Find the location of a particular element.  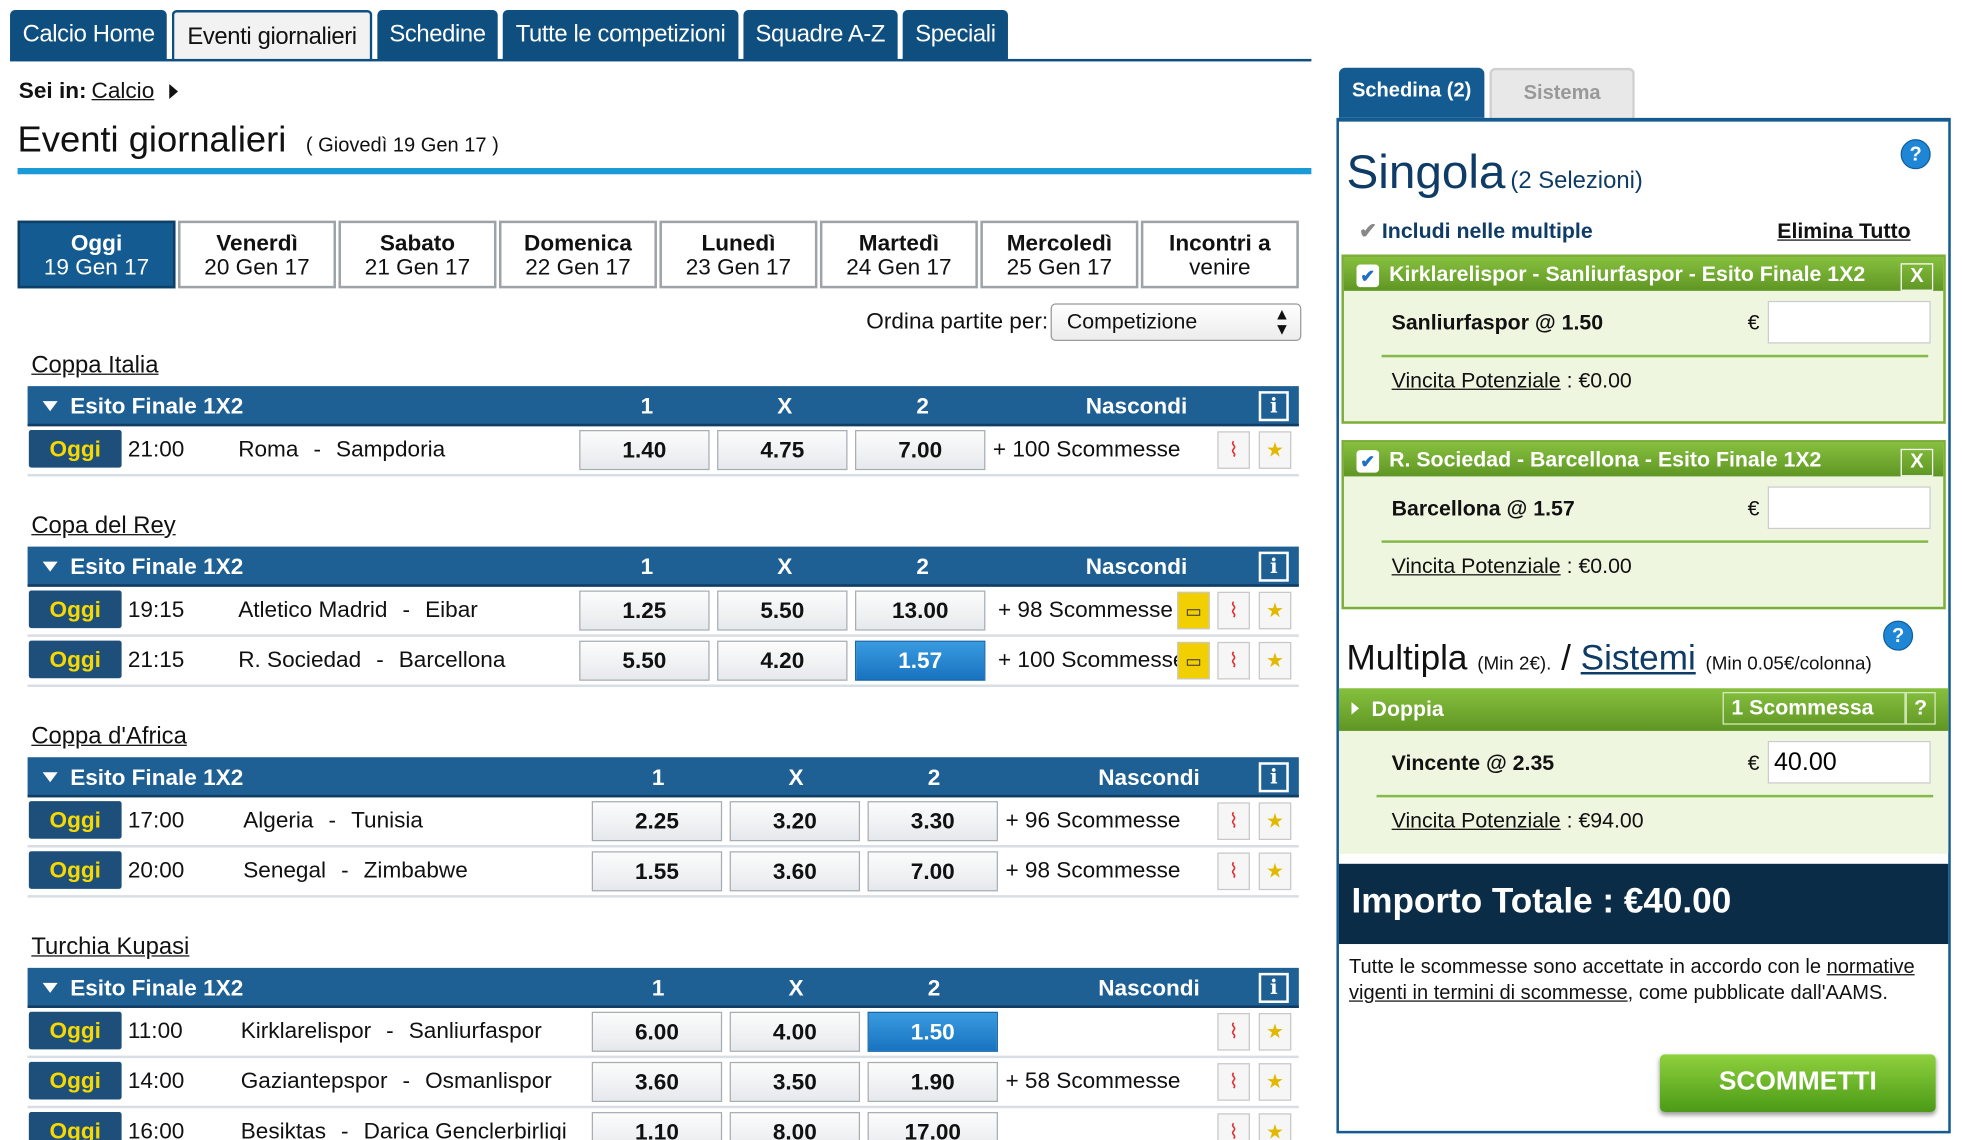

day-tab-5: Martedì 24 Gen 17 is located at coordinates (898, 254).